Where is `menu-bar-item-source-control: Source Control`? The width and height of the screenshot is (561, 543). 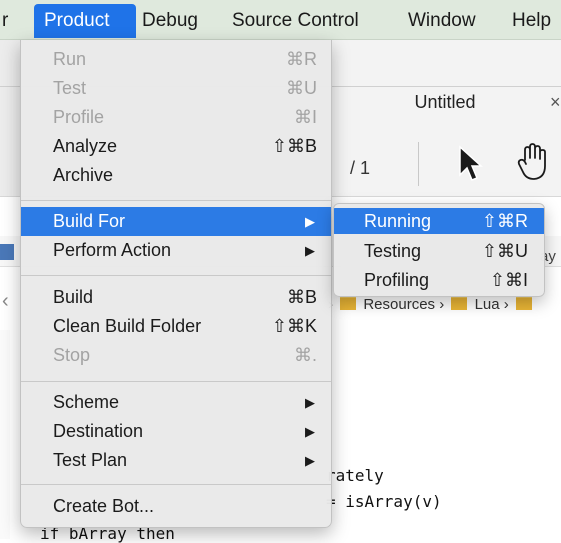 menu-bar-item-source-control: Source Control is located at coordinates (295, 21).